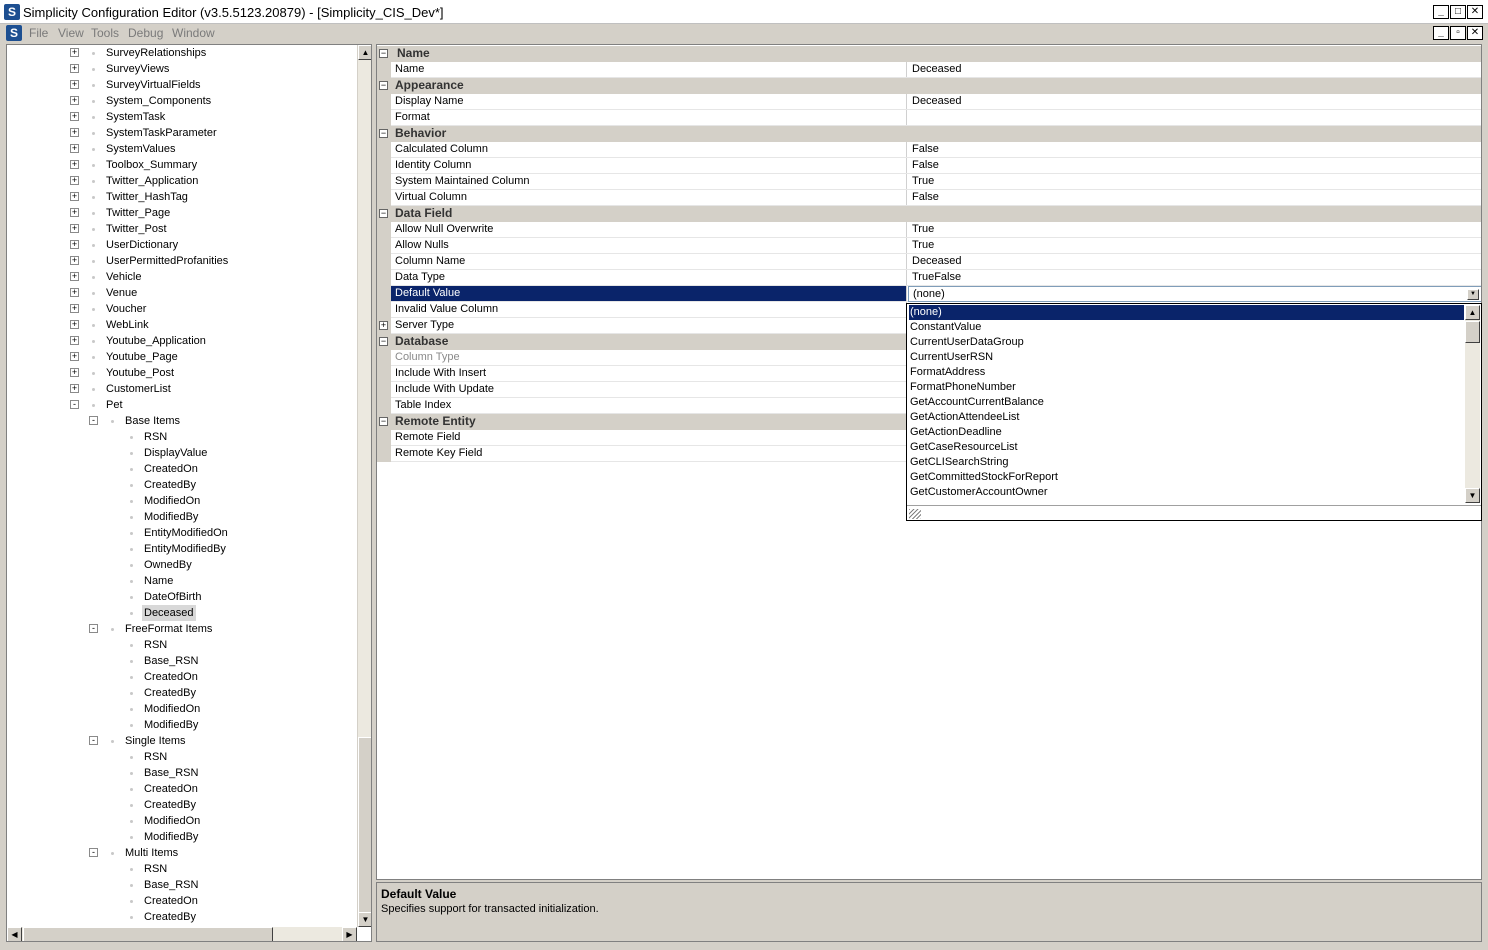 Image resolution: width=1488 pixels, height=950 pixels. I want to click on tree-item: ModifiedBy, so click(182, 517).